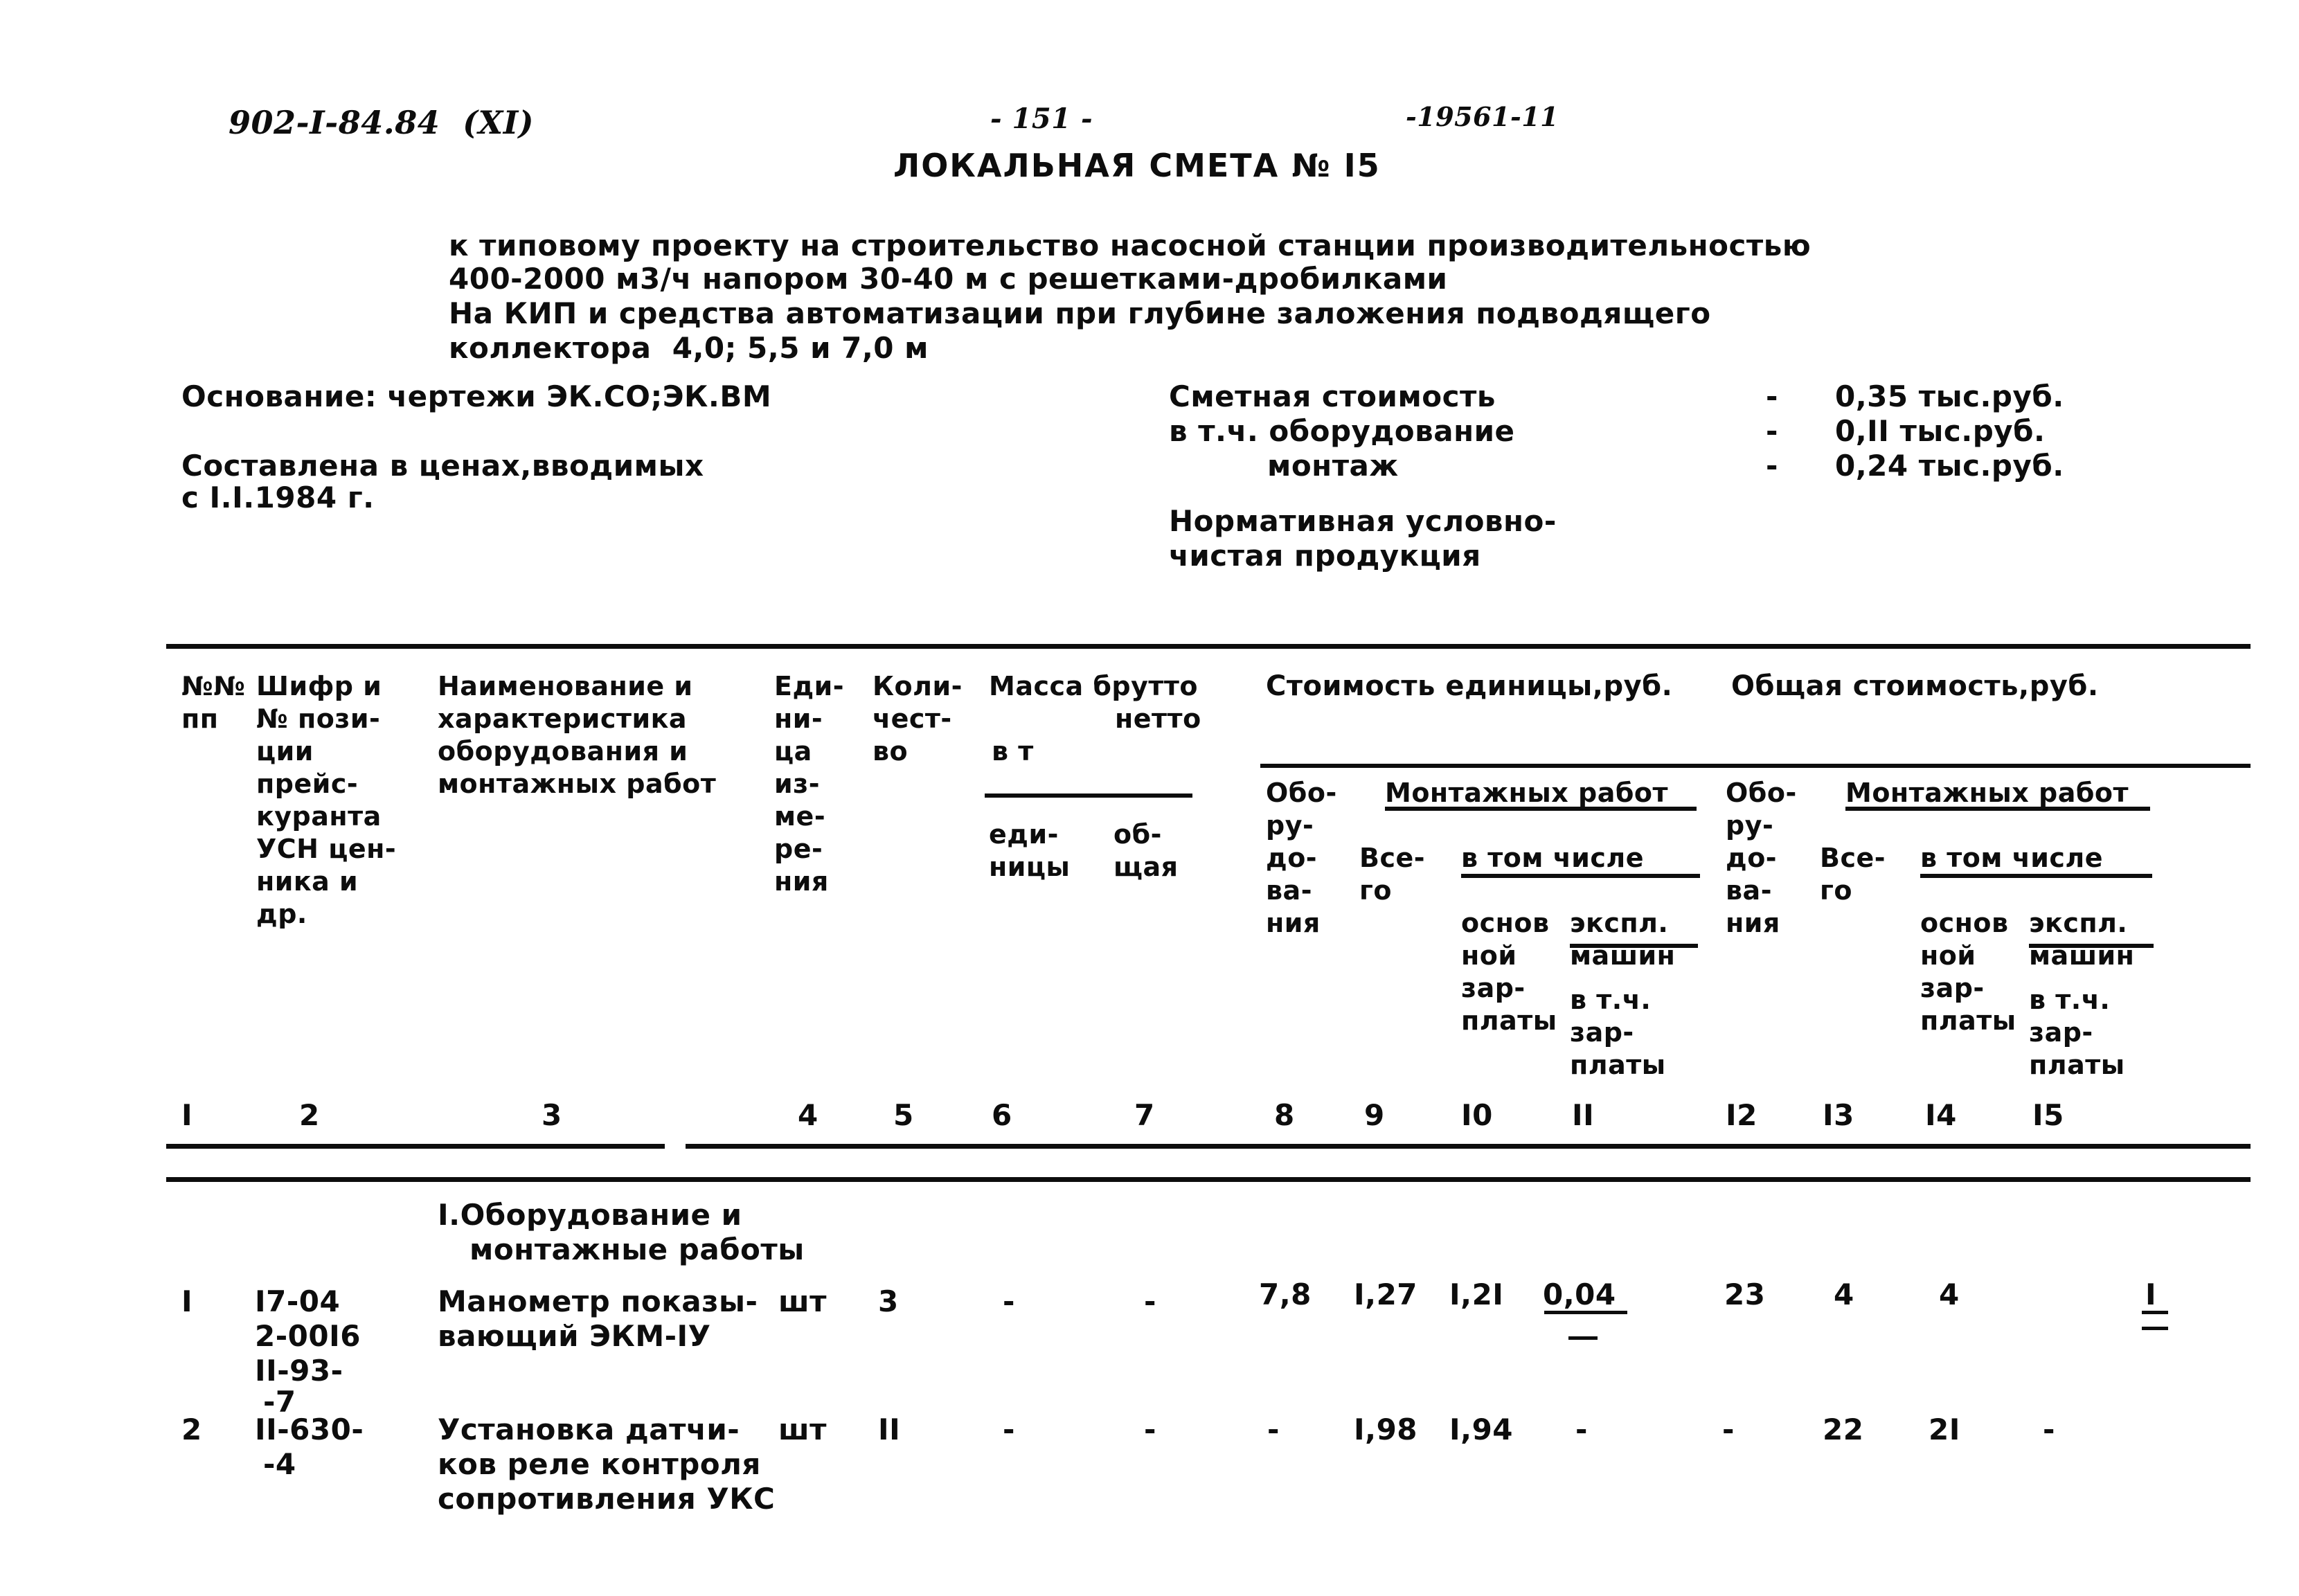 Image resolution: width=2299 pixels, height=1596 pixels. What do you see at coordinates (637, 1249) in the screenshot?
I see `section-title-line-2: монтажные работы` at bounding box center [637, 1249].